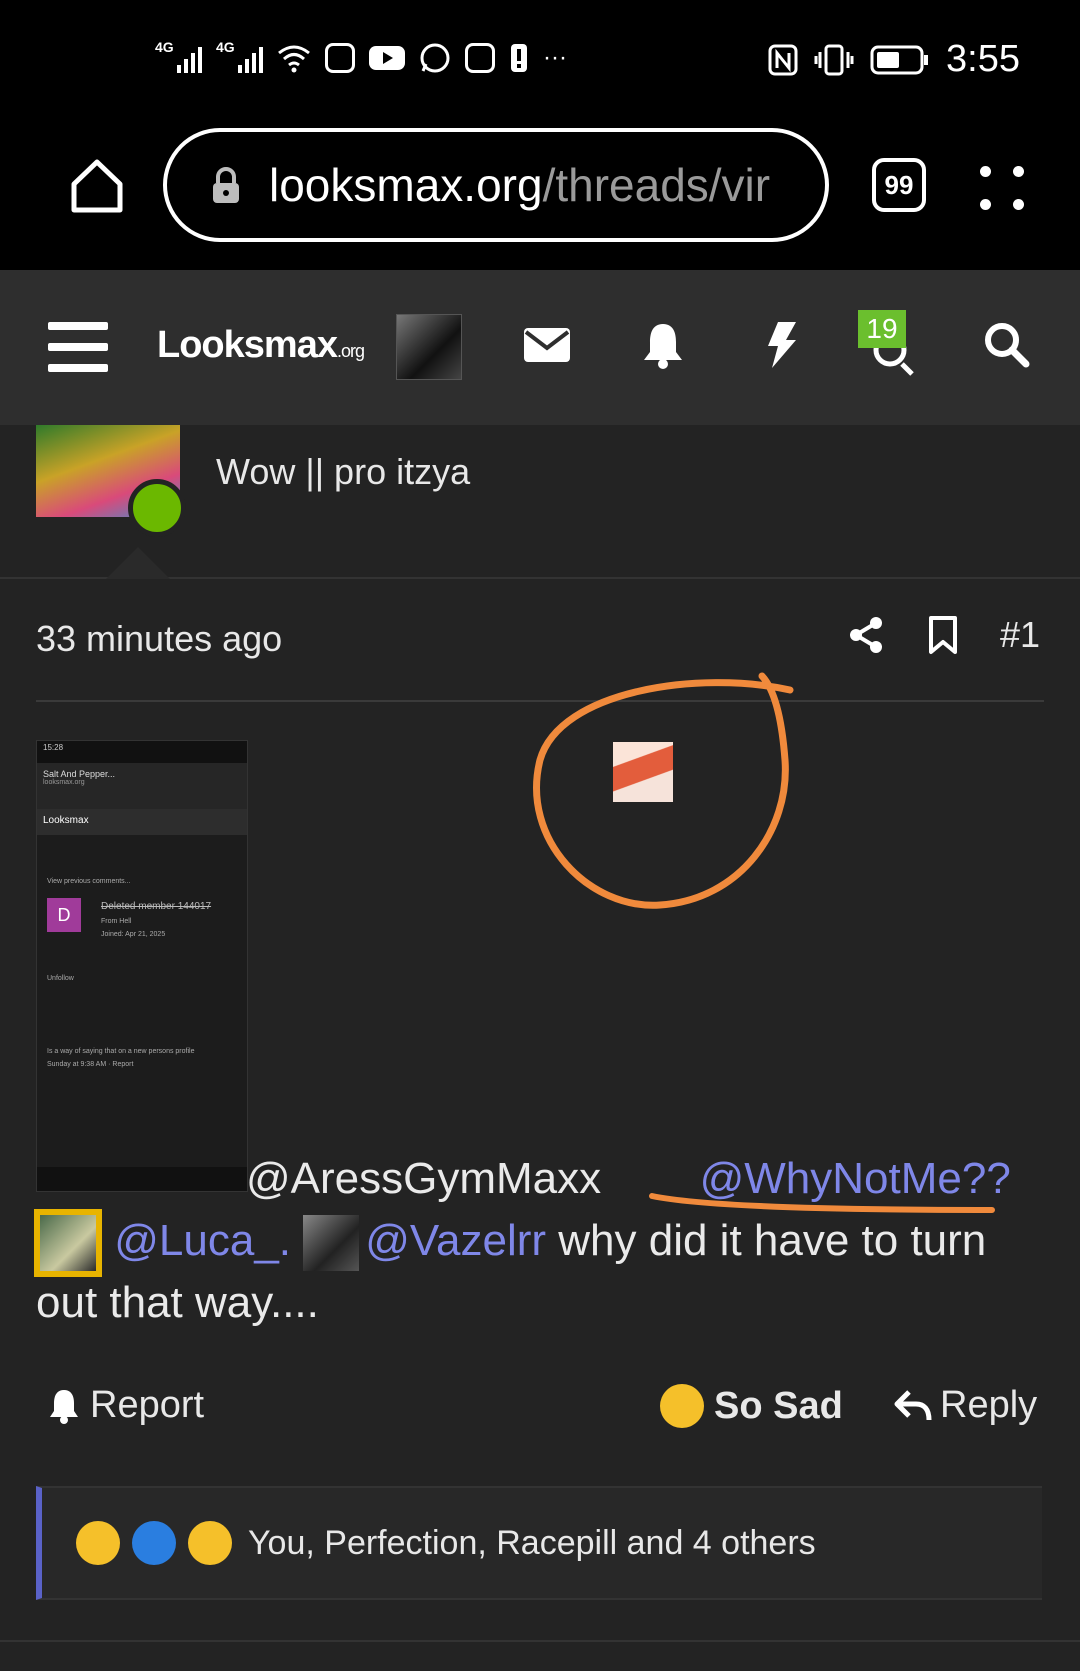 This screenshot has width=1080, height=1671. I want to click on reply-button: Reply, so click(965, 1405).